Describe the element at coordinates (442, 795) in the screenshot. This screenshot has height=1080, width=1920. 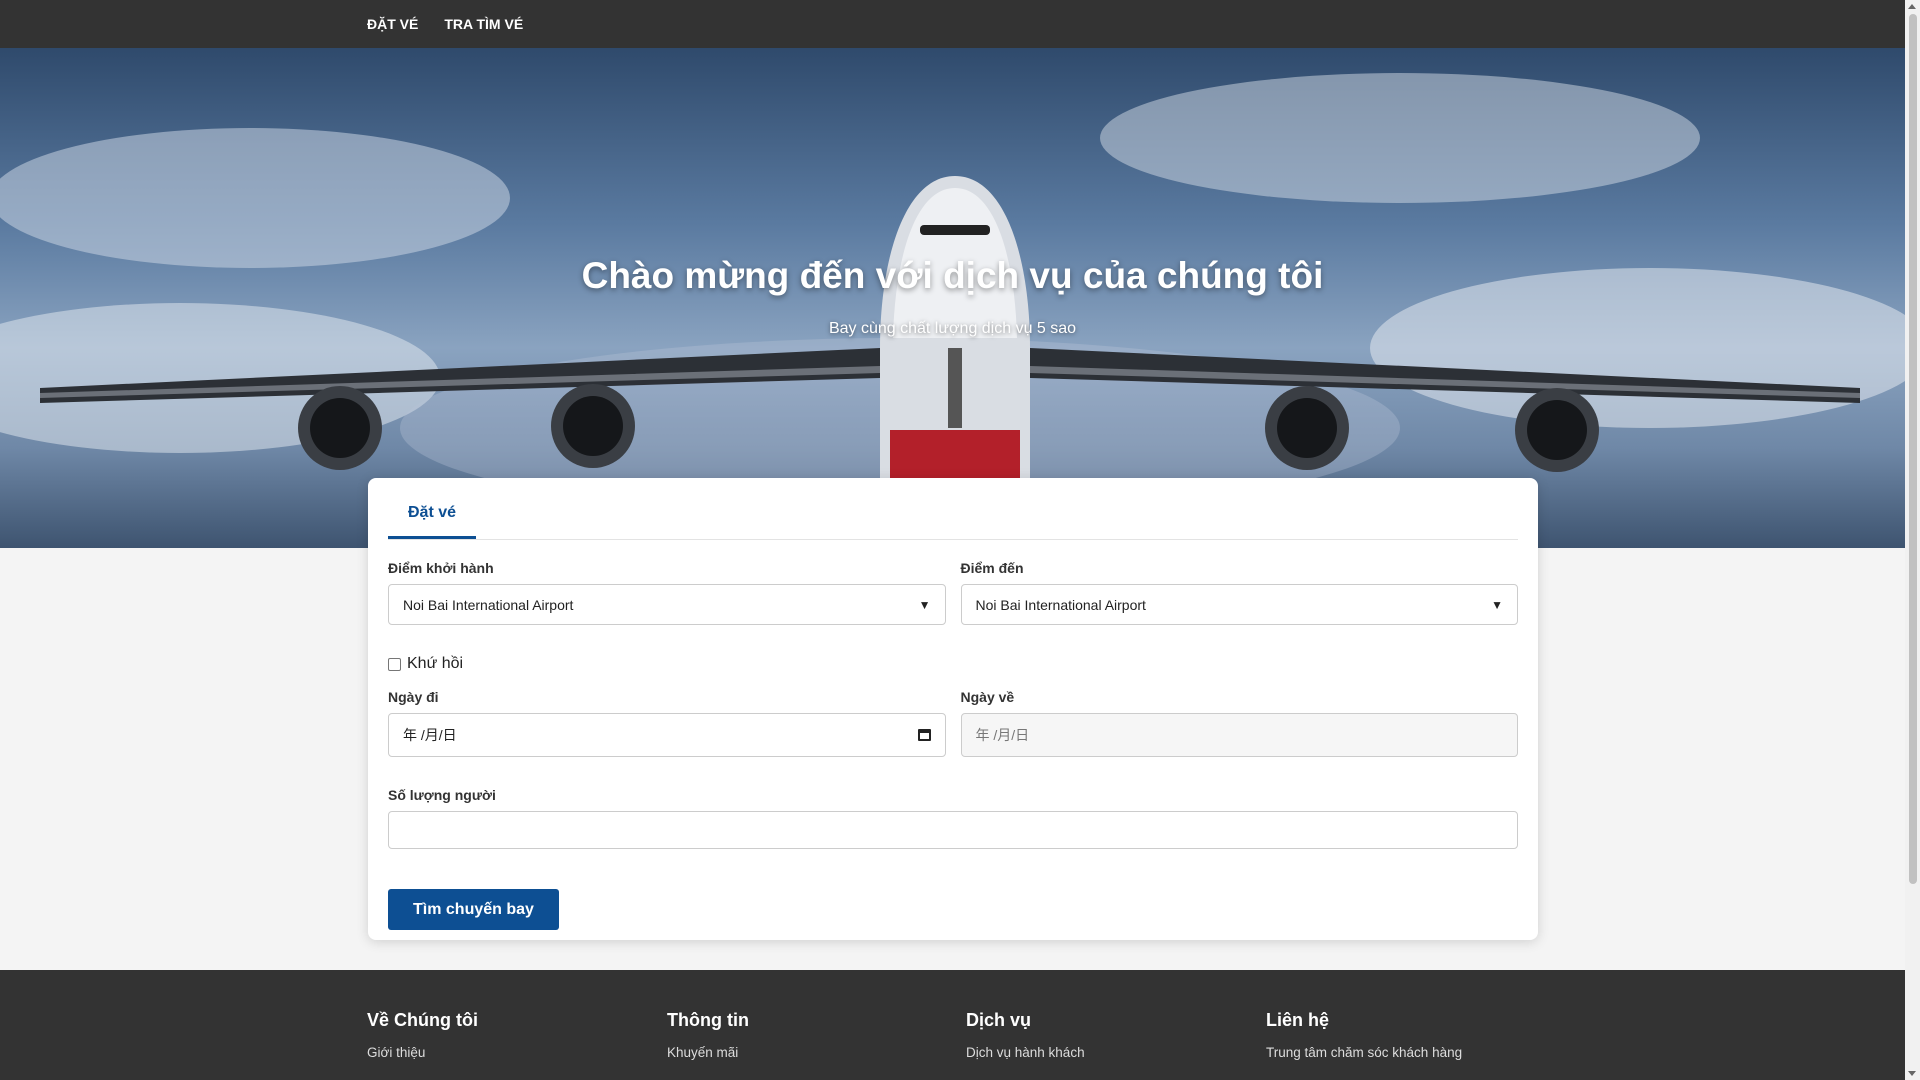
I see `passengers-label: Số lượng người` at that location.